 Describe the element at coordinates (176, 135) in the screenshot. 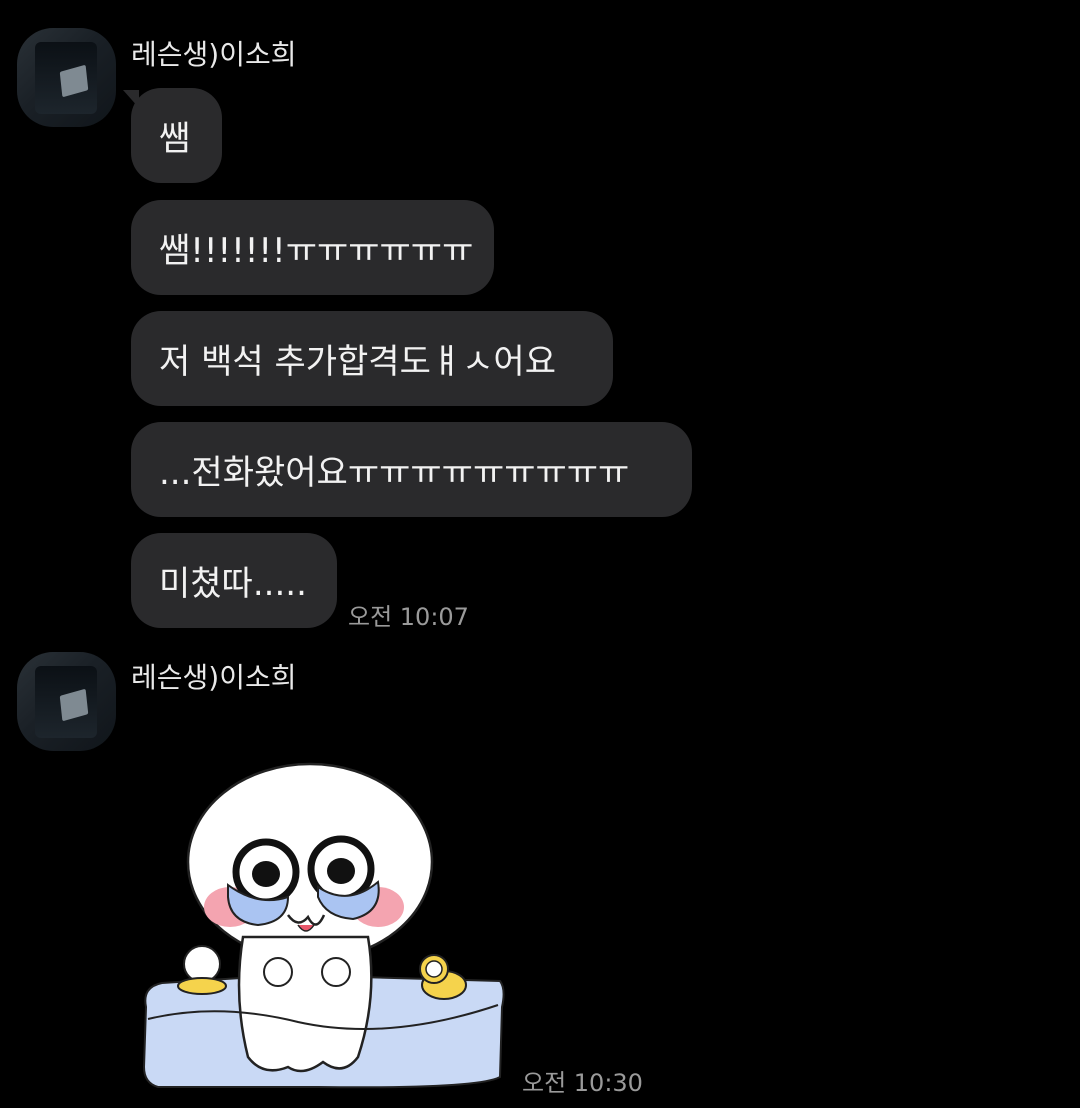

I see `message-bubble: 쌤` at that location.